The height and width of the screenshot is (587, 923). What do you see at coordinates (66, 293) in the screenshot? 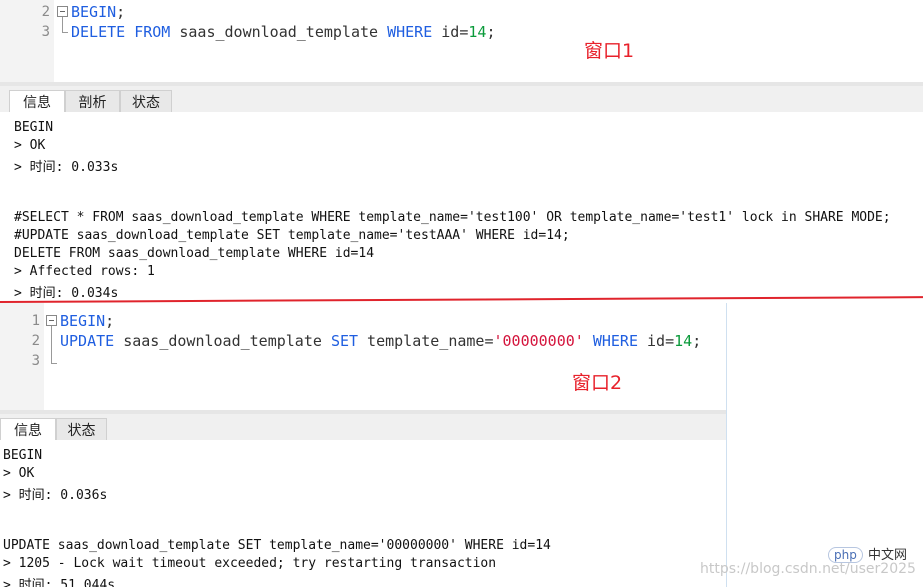
I see `output-line: > 时间: 0.034s` at bounding box center [66, 293].